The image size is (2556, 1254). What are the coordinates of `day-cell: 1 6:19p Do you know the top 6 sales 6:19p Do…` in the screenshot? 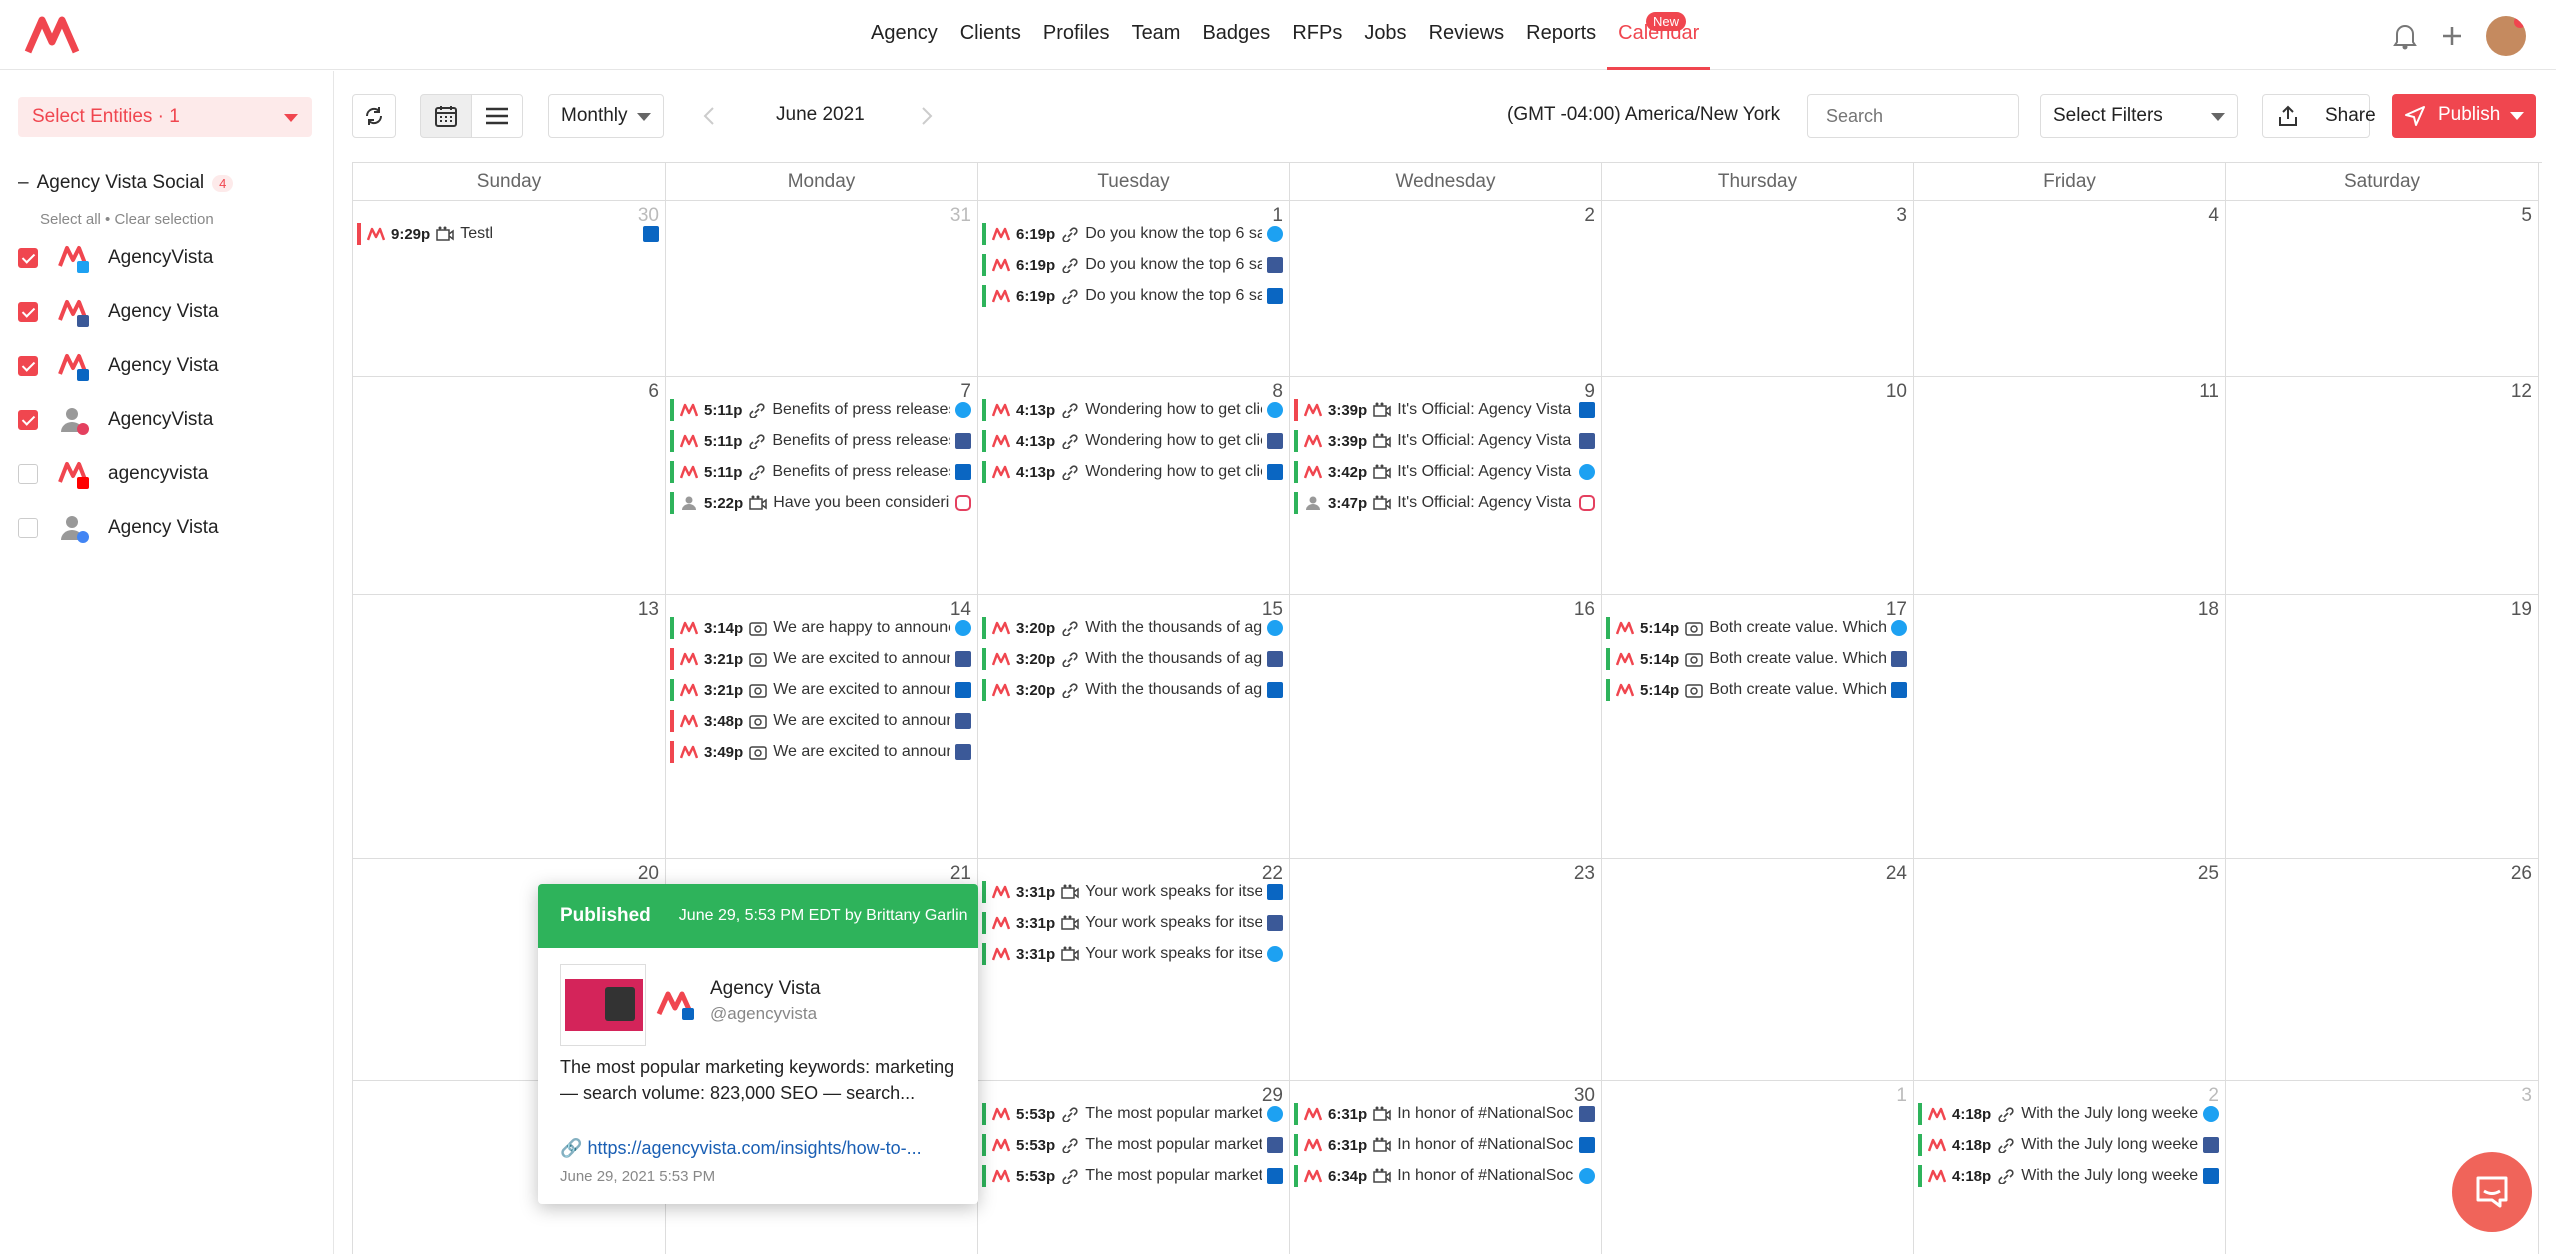 It's located at (1134, 289).